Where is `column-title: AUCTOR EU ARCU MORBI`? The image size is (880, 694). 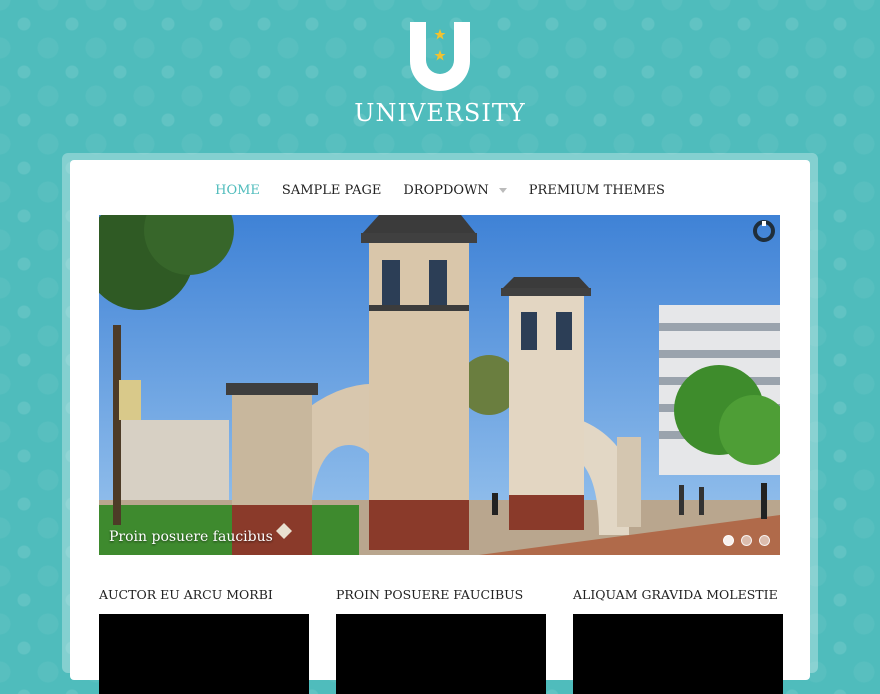
column-title: AUCTOR EU ARCU MORBI is located at coordinates (204, 595).